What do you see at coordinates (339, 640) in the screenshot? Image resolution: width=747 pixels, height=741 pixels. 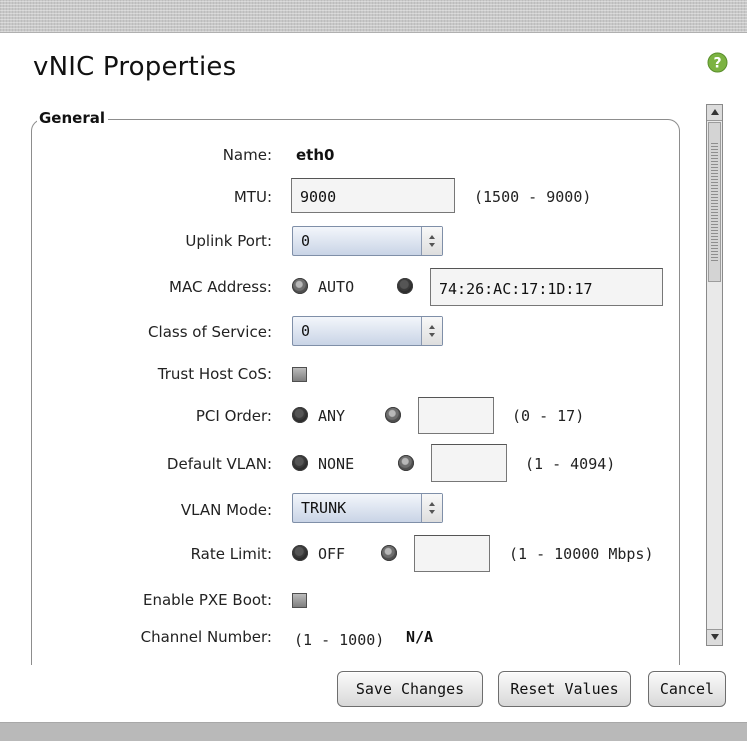 I see `channel-number-range-hint: (1 - 1000)` at bounding box center [339, 640].